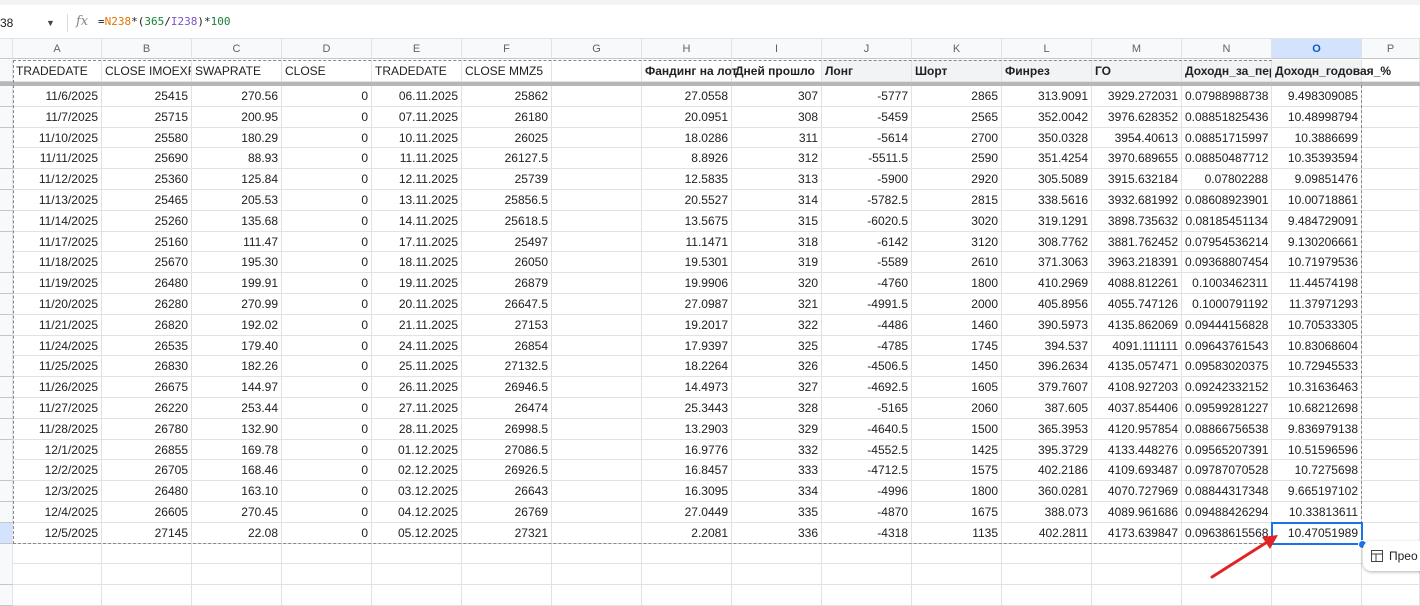  Describe the element at coordinates (57, 512) in the screenshot. I see `cell-a: 12/4/2025` at that location.